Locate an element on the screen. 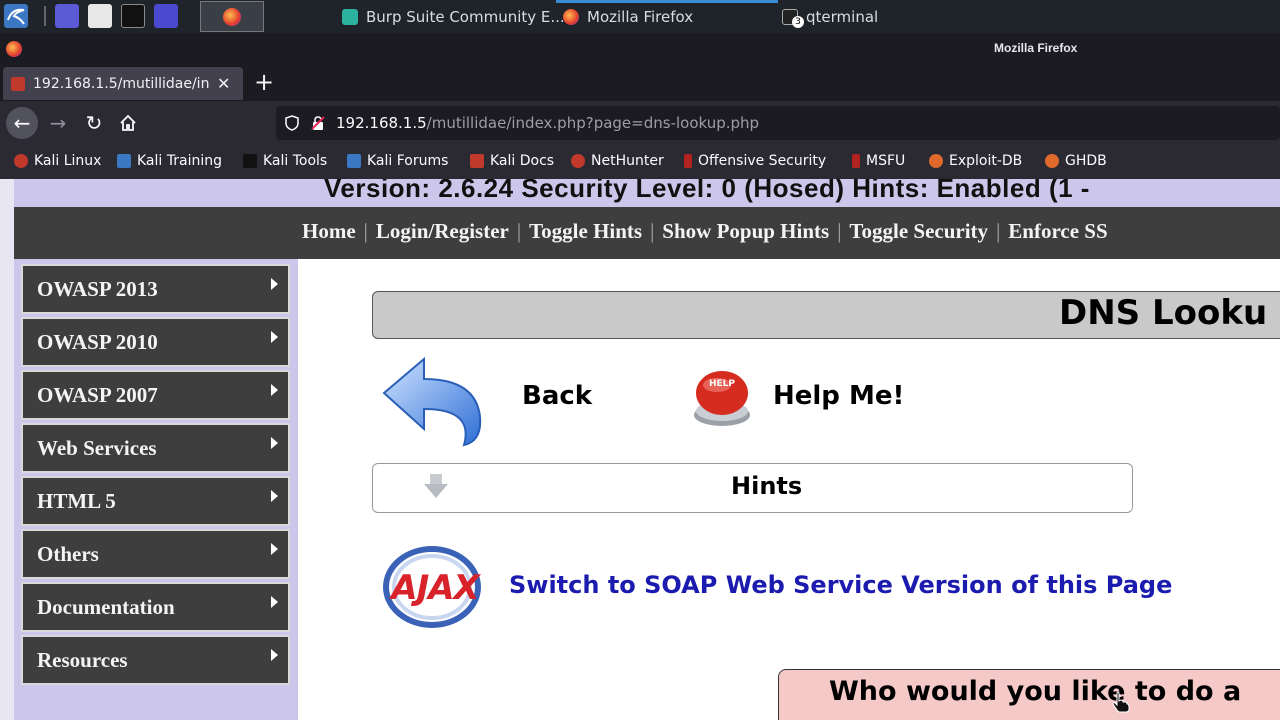 This screenshot has width=1280, height=720. ajax-logo-icon: AJAX is located at coordinates (435, 587).